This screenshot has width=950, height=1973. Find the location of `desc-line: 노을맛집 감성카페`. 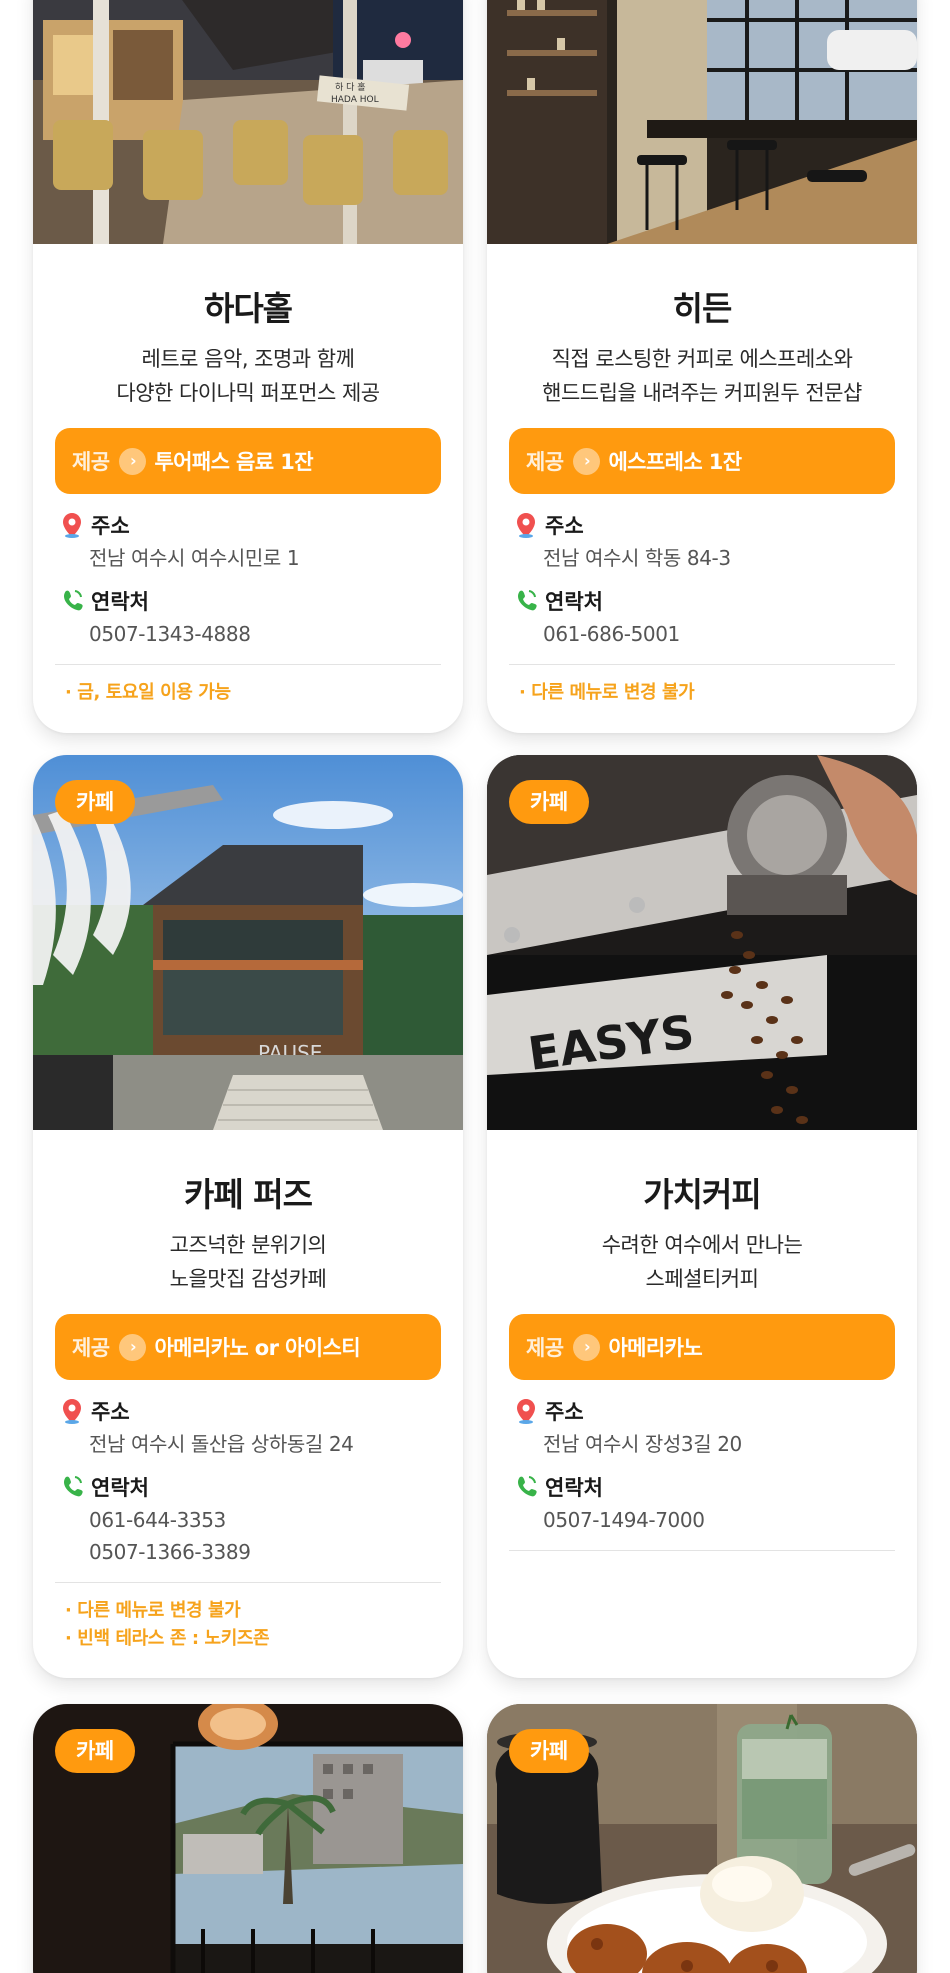

desc-line: 노을맛집 감성카페 is located at coordinates (248, 1279).